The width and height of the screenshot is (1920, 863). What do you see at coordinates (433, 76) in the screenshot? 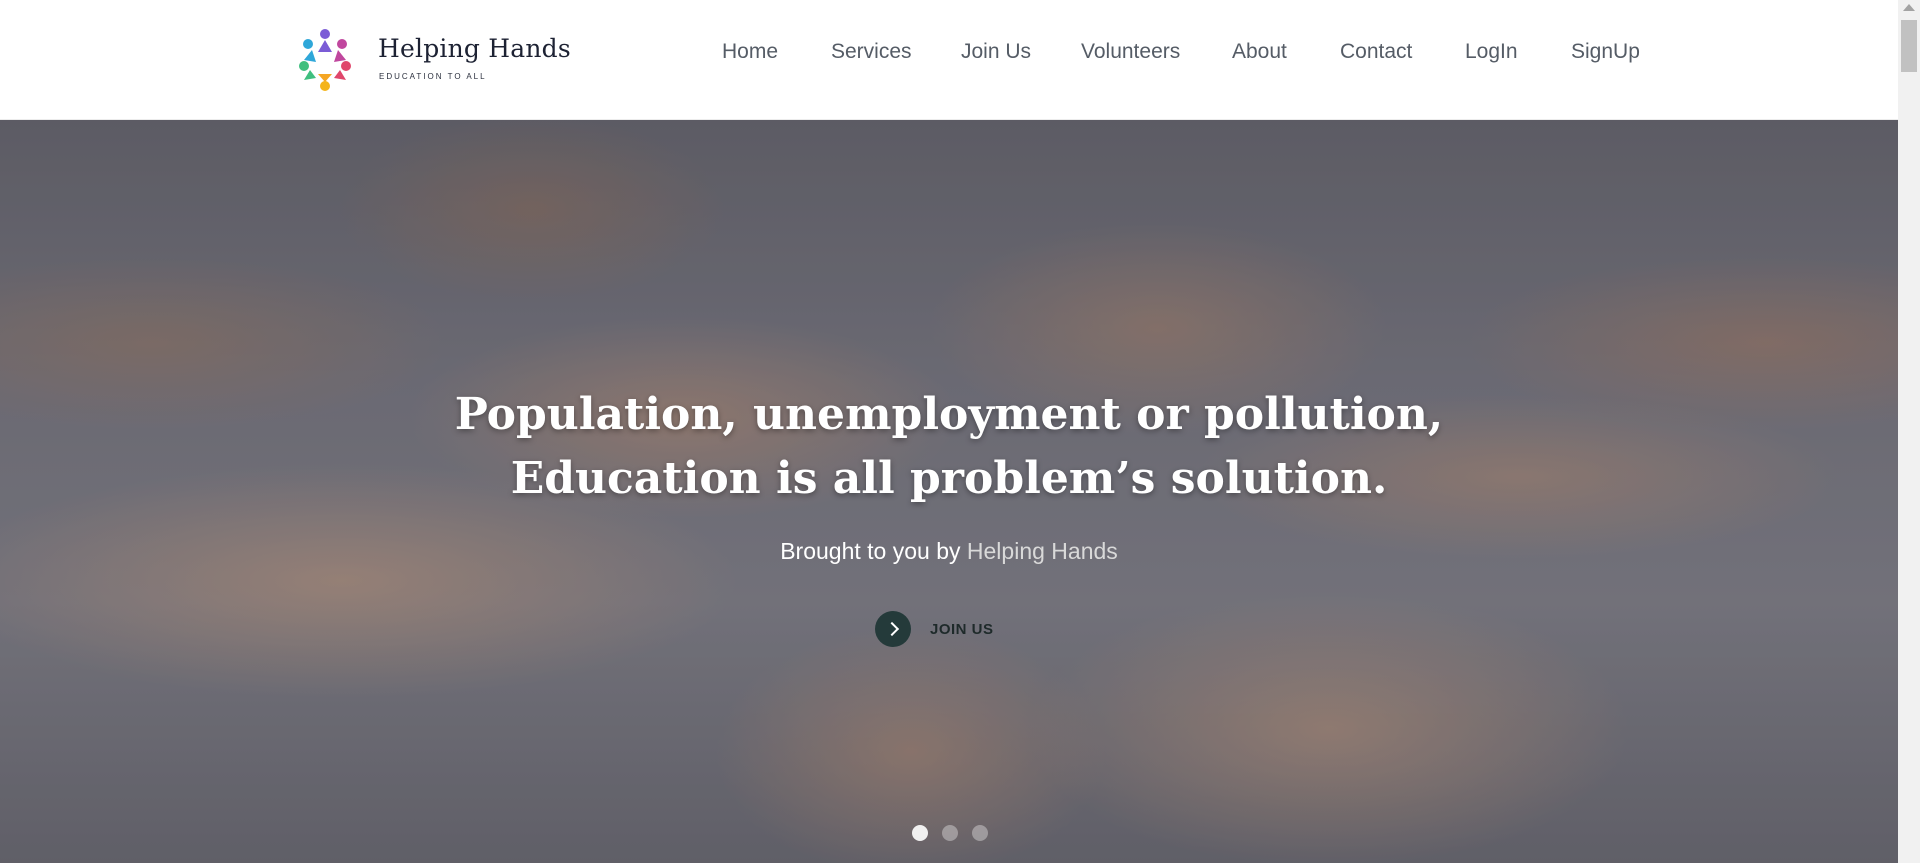
I see `brand-tagline: EDUCATION TO ALL` at bounding box center [433, 76].